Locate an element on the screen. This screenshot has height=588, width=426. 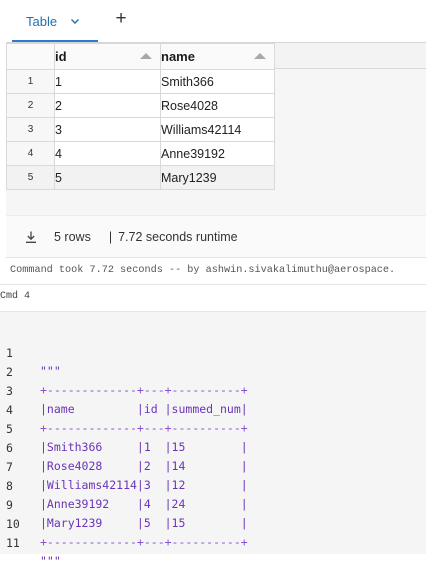
header-fill is located at coordinates (350, 56).